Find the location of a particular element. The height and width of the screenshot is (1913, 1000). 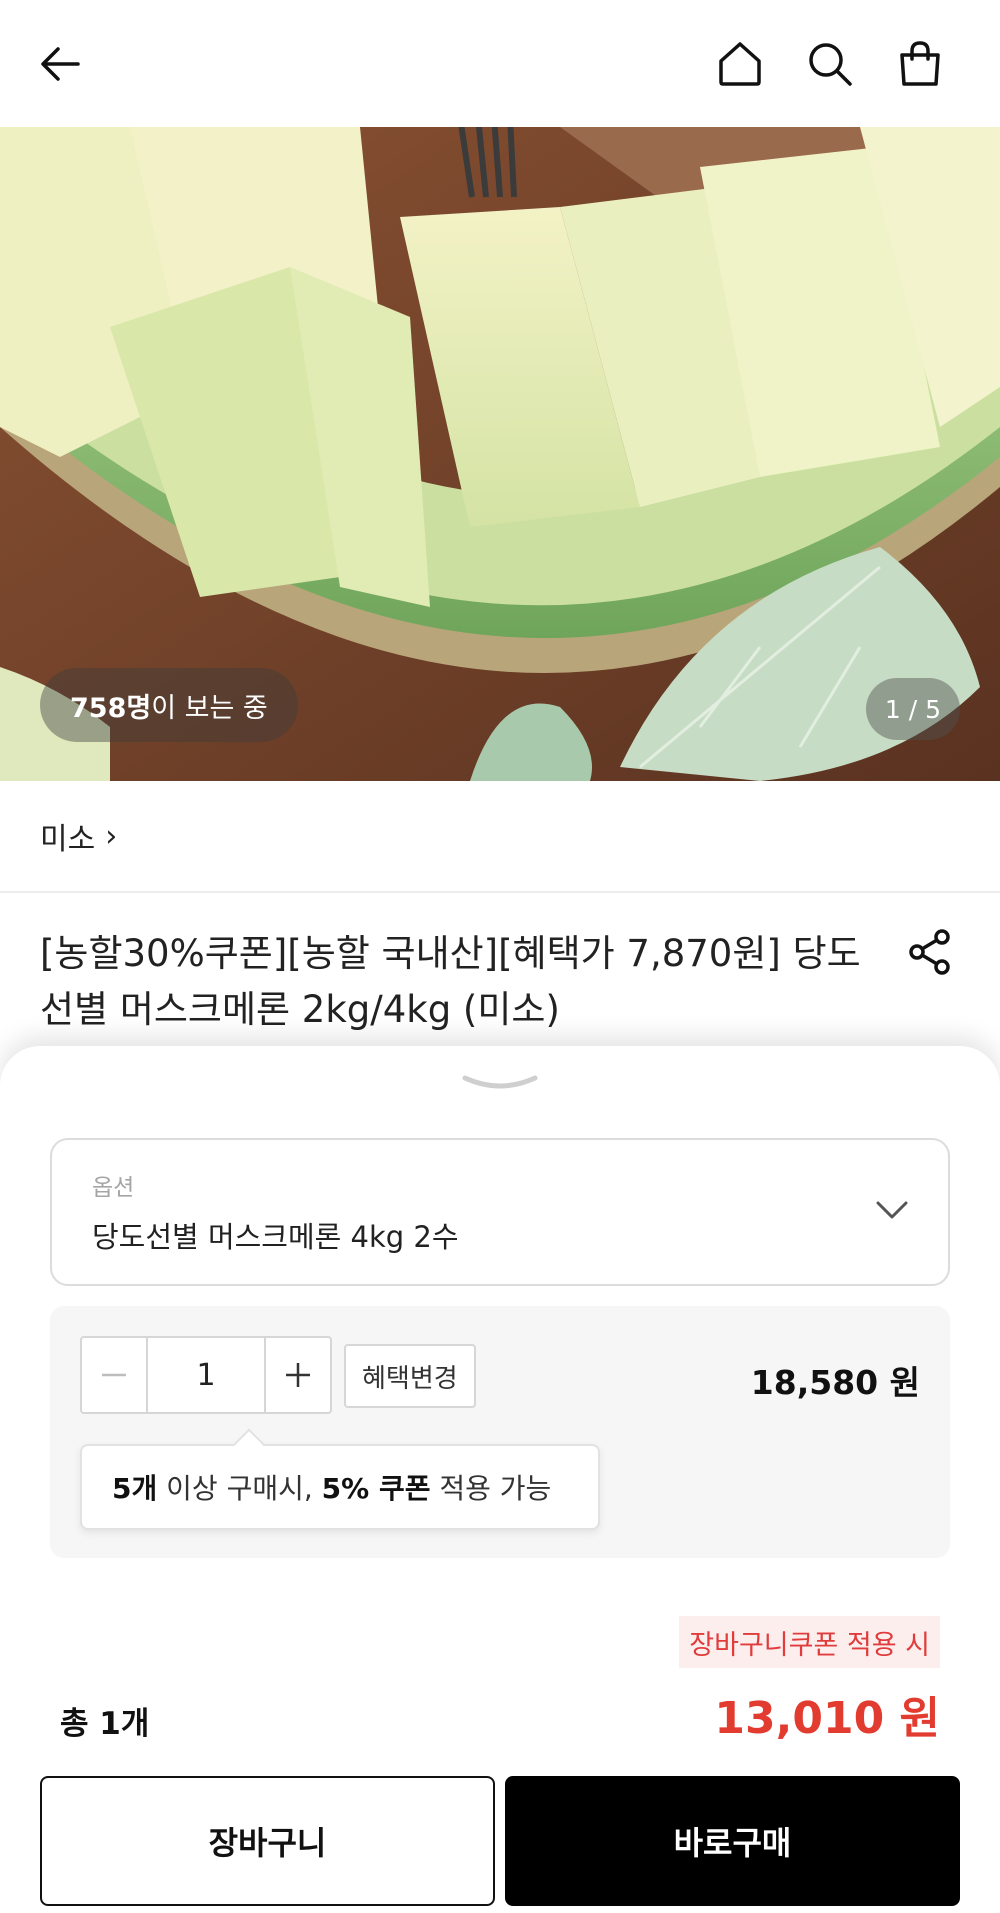

tooltip-arrow is located at coordinates (249, 1444).